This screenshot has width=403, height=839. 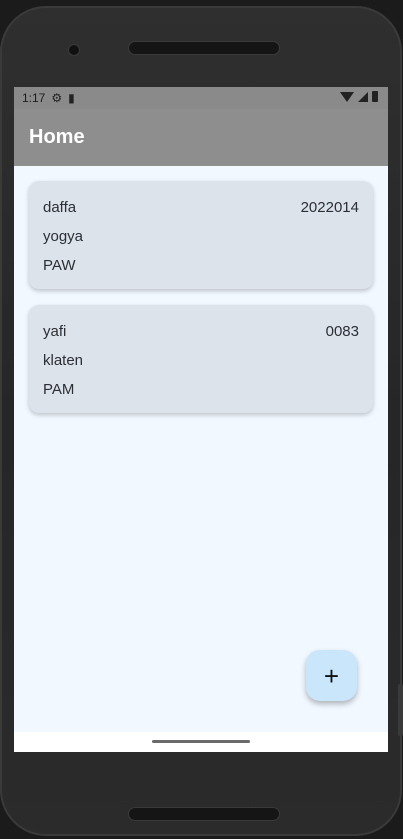 I want to click on student-nim: 2022014, so click(x=329, y=207).